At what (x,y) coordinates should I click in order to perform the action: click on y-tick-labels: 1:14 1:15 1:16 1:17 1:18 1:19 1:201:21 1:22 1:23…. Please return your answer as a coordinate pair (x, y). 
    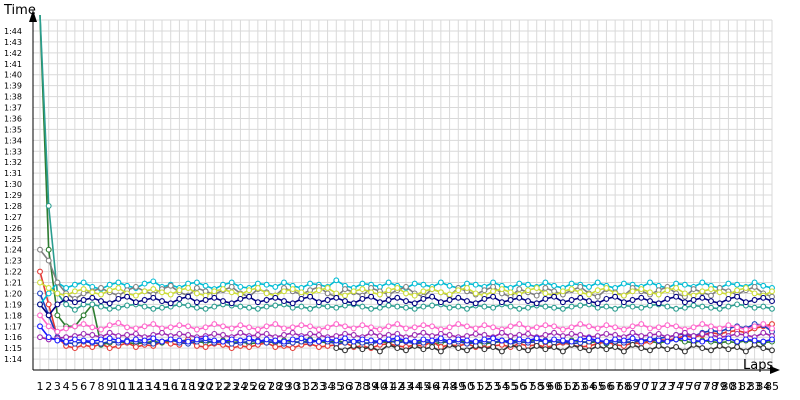
    Looking at the image, I should click on (13, 195).